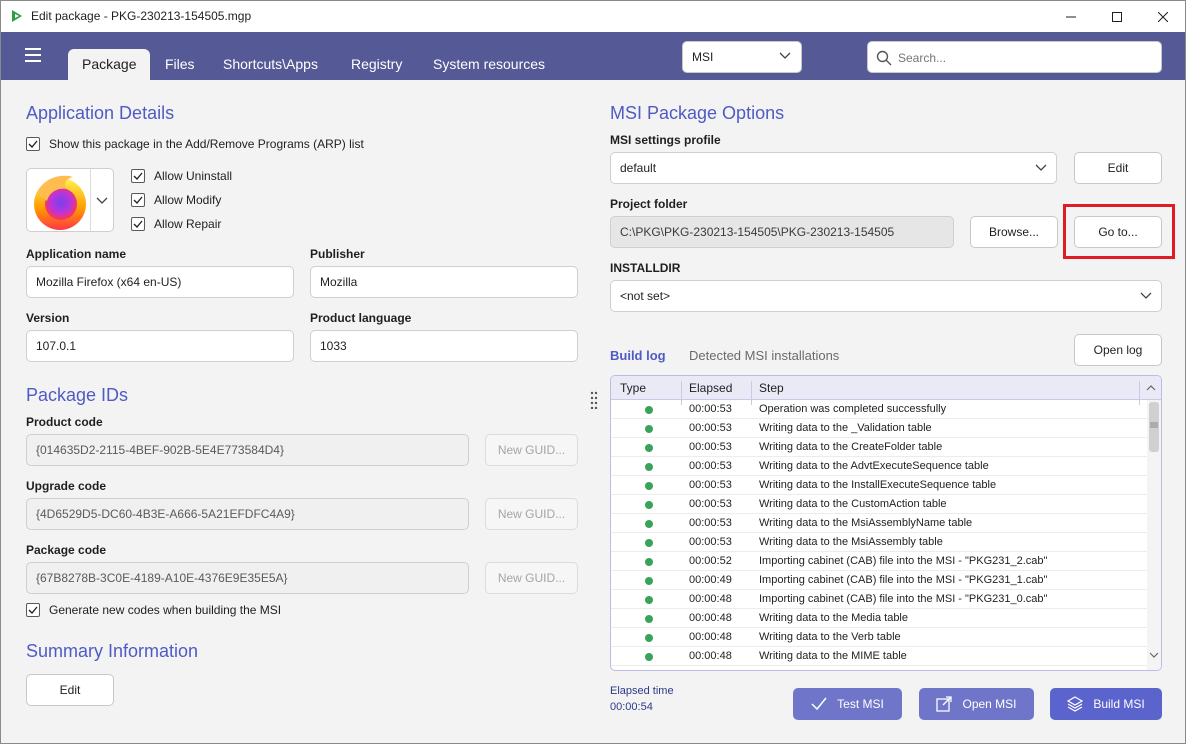 The width and height of the screenshot is (1186, 744). Describe the element at coordinates (879, 637) in the screenshot. I see `table-row: 00:00:48 Writing data to the Verb table` at that location.